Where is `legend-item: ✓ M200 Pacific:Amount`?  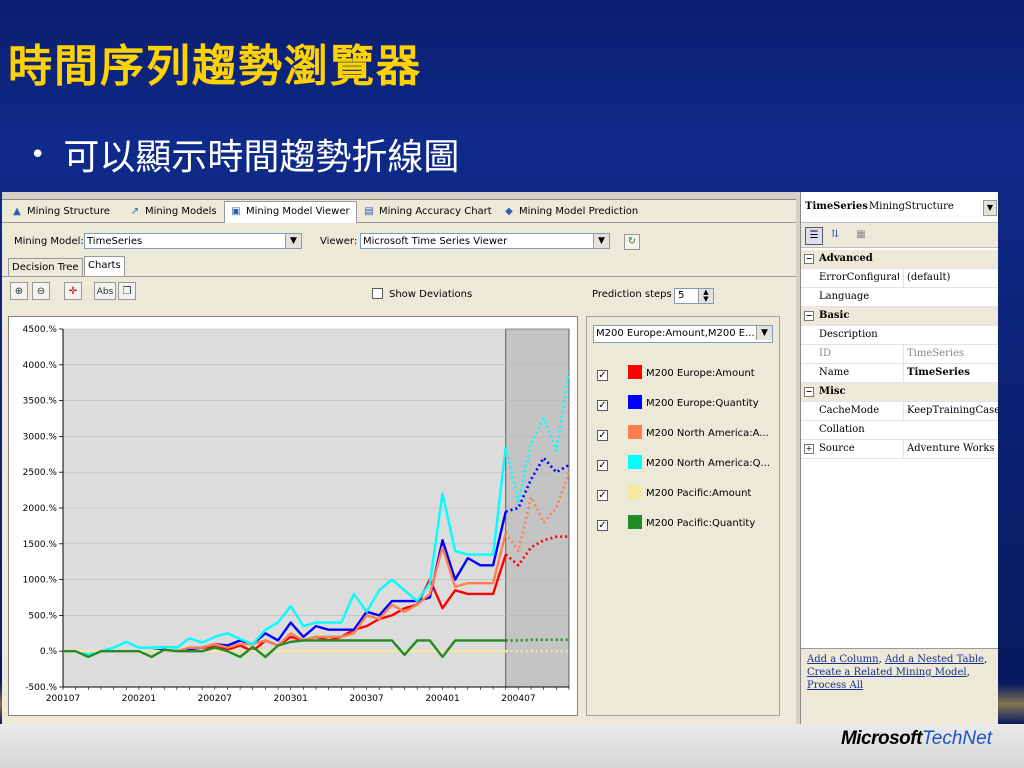
legend-item: ✓ M200 Pacific:Amount is located at coordinates (674, 495).